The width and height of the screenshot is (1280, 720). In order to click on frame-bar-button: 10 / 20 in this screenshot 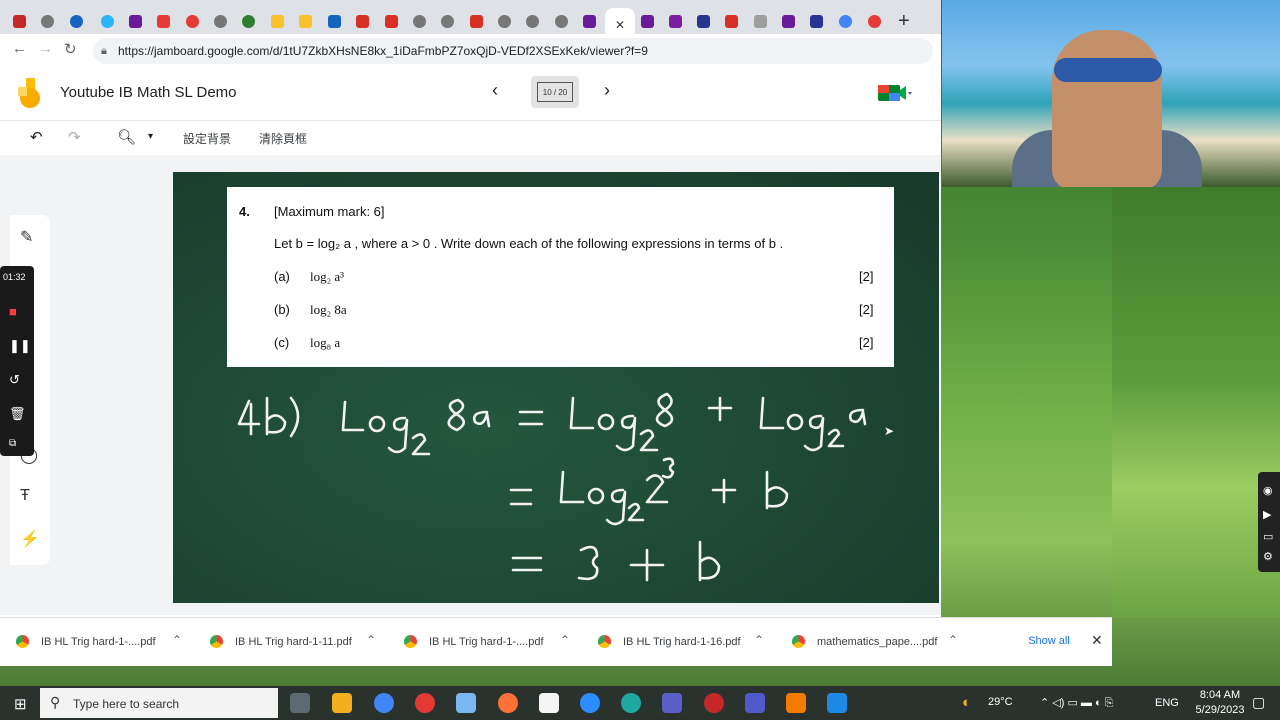, I will do `click(555, 92)`.